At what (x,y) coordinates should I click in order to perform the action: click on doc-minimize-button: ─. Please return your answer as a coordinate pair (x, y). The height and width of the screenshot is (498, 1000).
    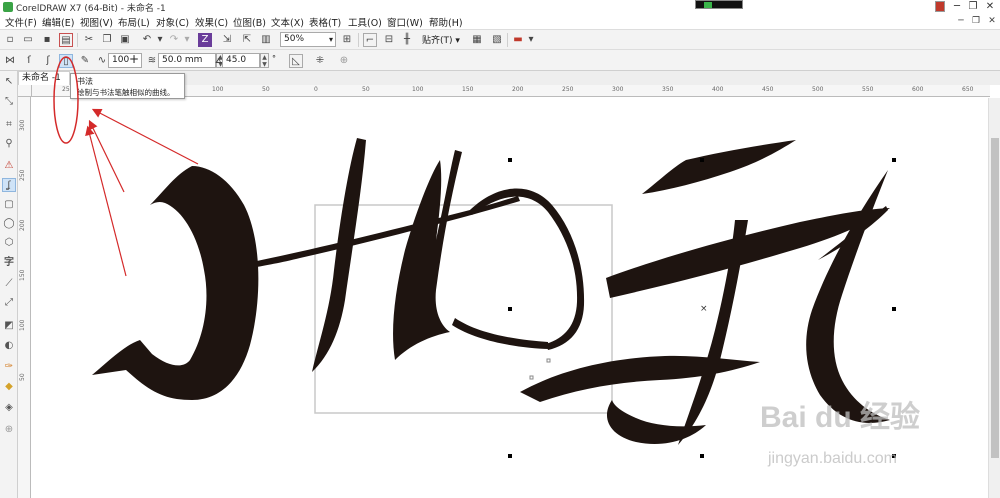
    Looking at the image, I should click on (961, 21).